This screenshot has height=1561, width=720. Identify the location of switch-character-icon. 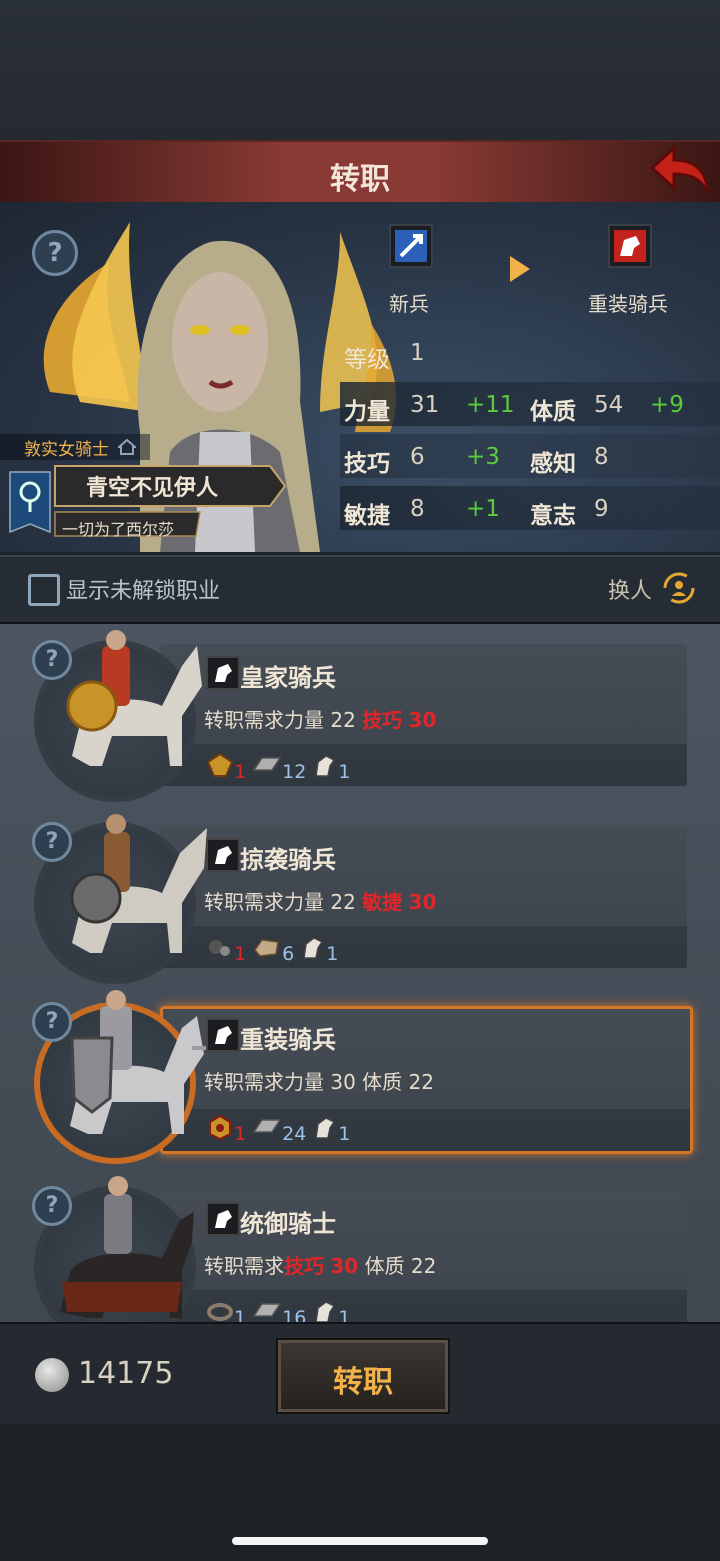
(679, 588).